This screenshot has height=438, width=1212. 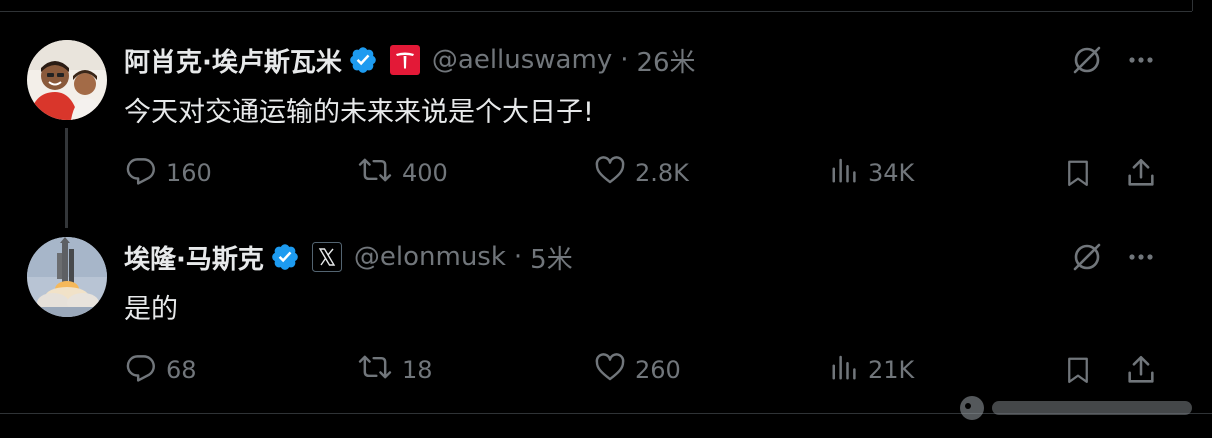 I want to click on x-logo-icon, so click(x=326, y=257).